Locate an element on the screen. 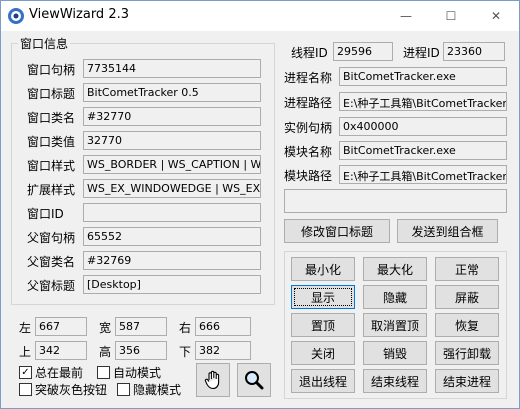 The height and width of the screenshot is (409, 520). module-name-field: BitCometTracker.exe is located at coordinates (423, 150).